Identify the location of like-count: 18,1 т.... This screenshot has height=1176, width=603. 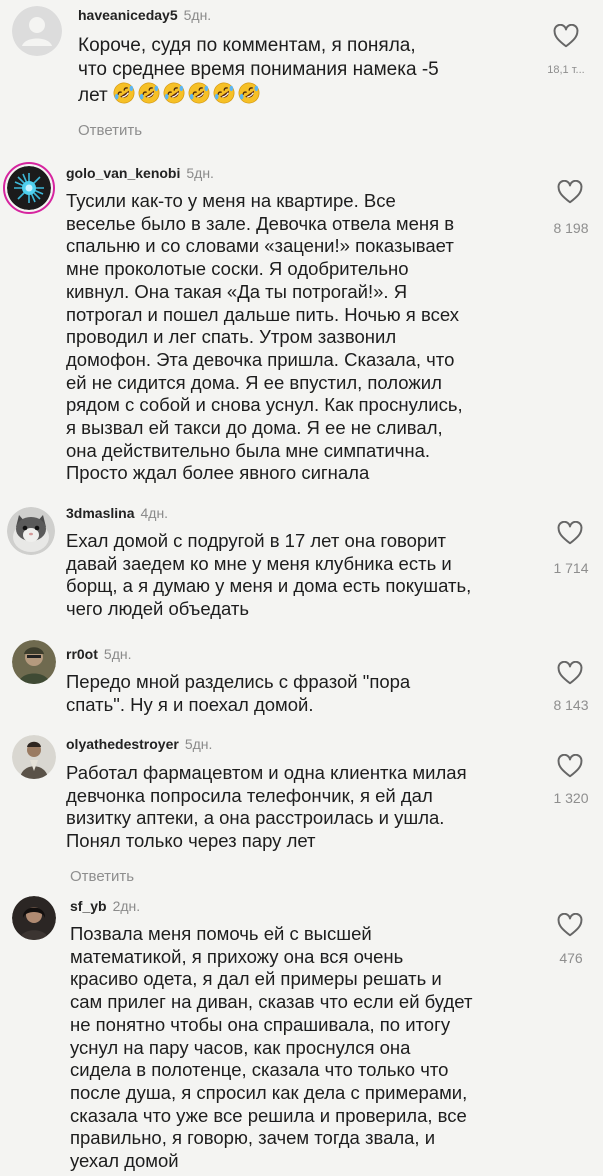
(566, 70).